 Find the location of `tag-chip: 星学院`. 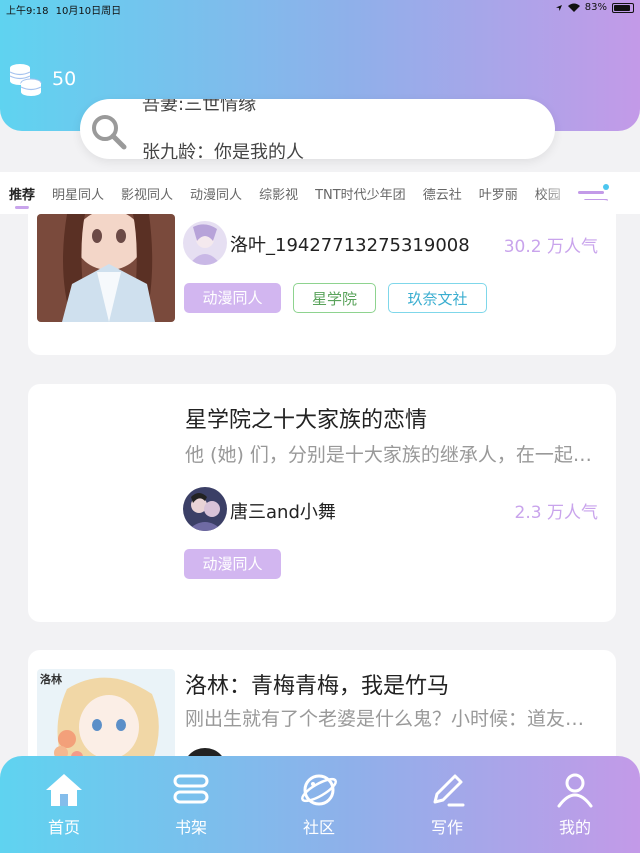

tag-chip: 星学院 is located at coordinates (334, 298).